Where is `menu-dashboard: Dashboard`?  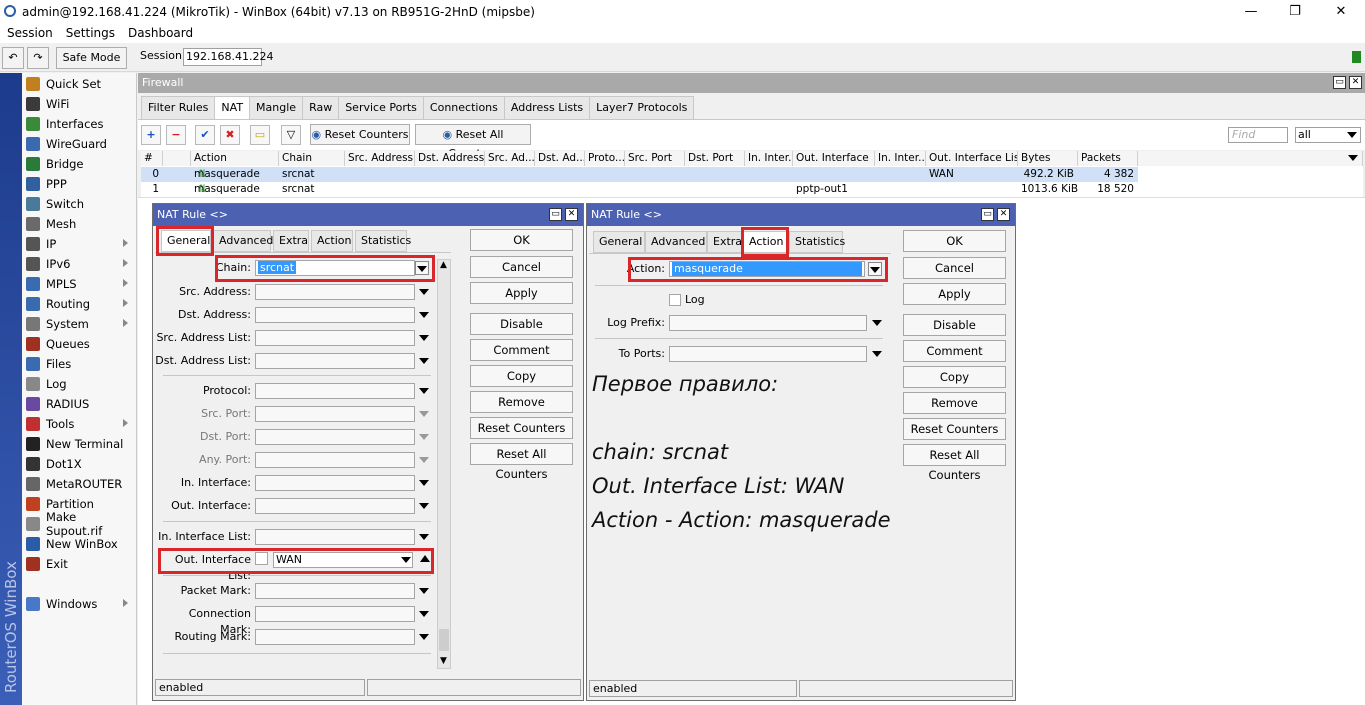
menu-dashboard: Dashboard is located at coordinates (160, 33).